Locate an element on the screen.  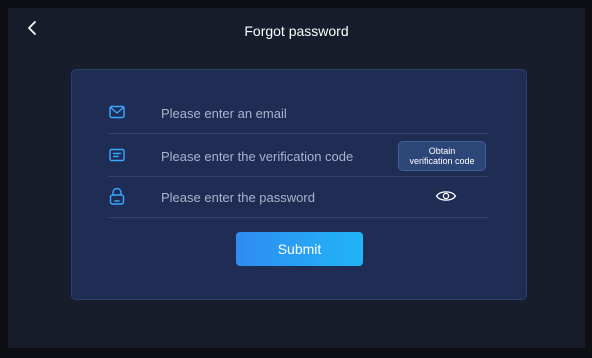
header: Forgot password is located at coordinates (296, 31).